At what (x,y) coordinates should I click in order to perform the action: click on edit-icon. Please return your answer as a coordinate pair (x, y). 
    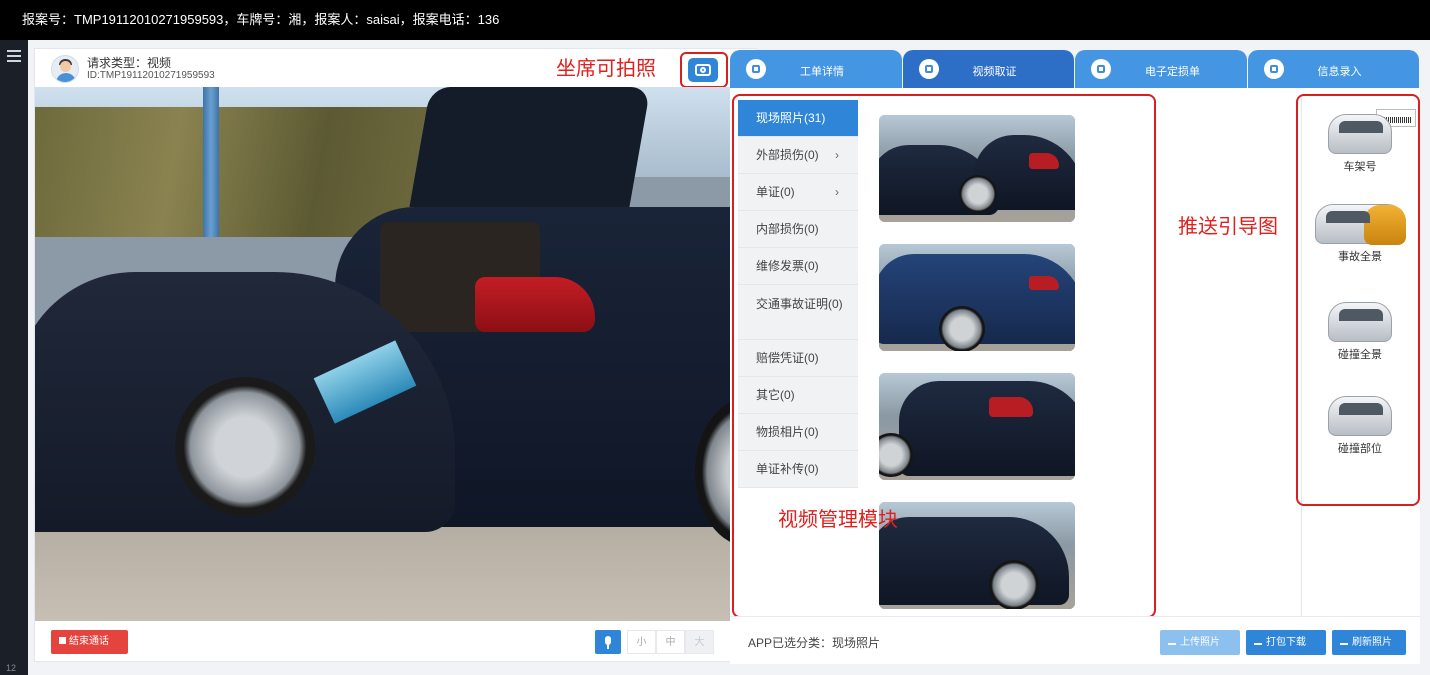
    Looking at the image, I should click on (1273, 69).